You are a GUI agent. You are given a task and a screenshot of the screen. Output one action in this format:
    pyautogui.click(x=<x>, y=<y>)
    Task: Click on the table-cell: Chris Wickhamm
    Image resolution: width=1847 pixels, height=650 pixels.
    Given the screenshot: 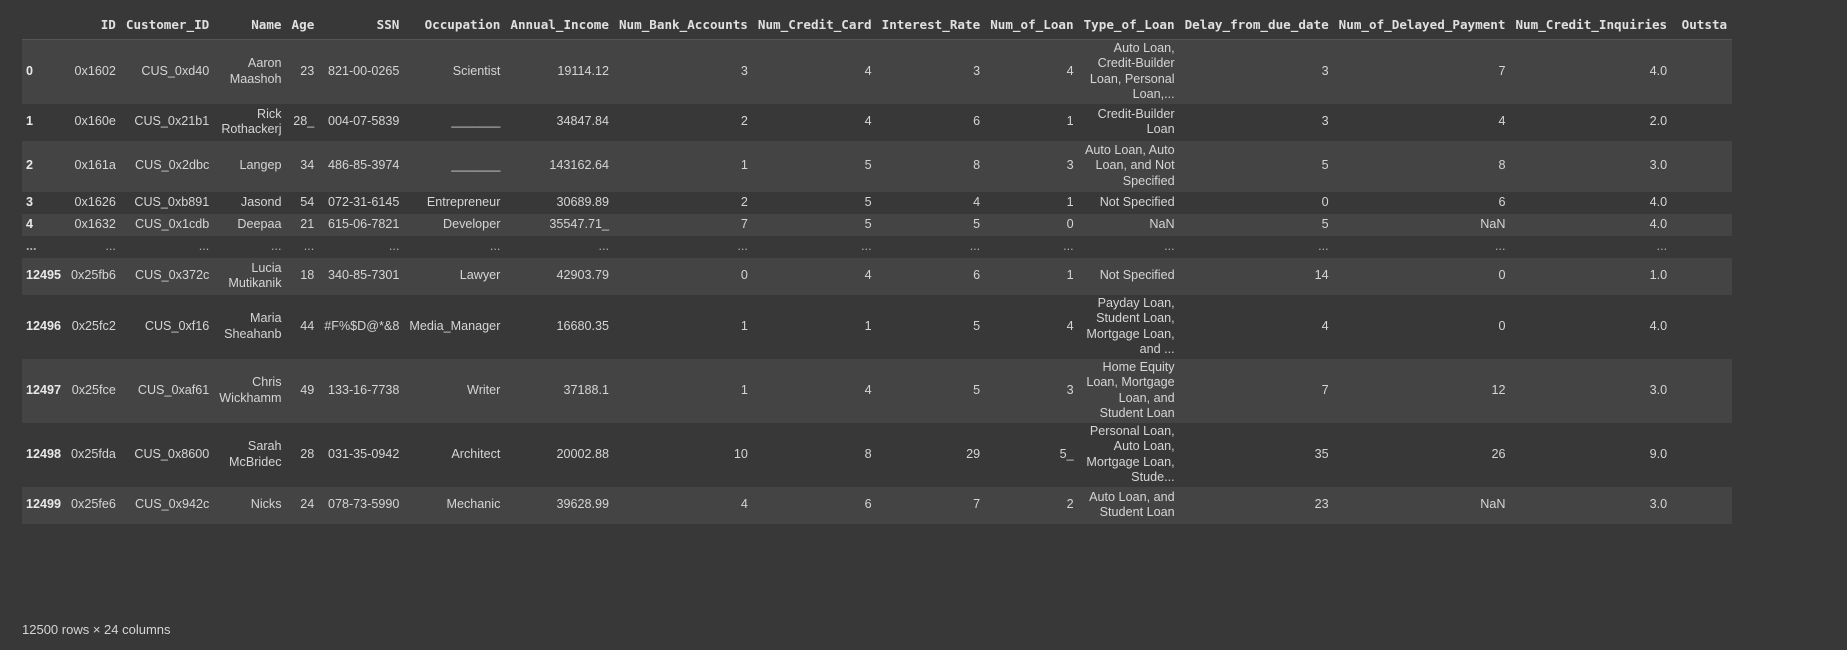 What is the action you would take?
    pyautogui.click(x=250, y=390)
    